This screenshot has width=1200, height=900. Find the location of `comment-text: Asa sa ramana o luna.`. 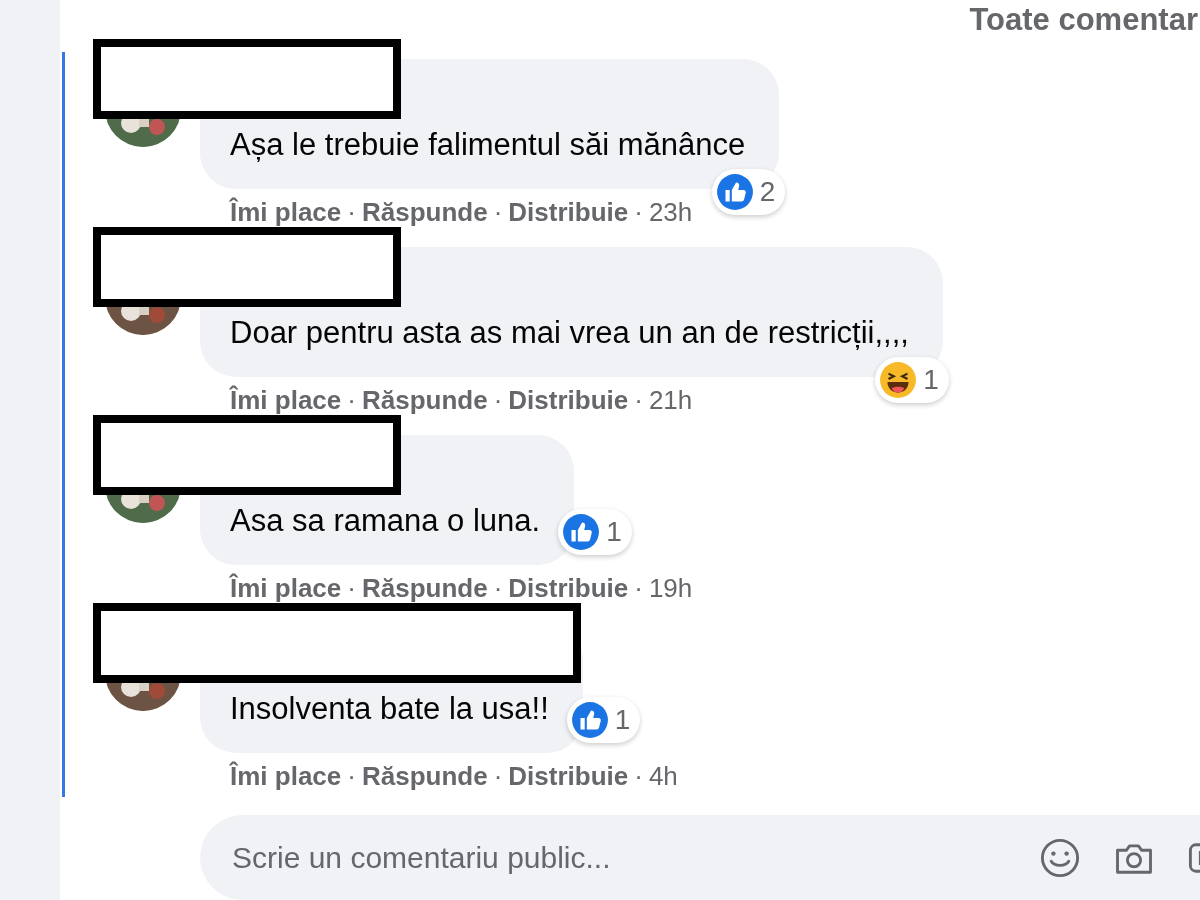

comment-text: Asa sa ramana o luna. is located at coordinates (385, 521).